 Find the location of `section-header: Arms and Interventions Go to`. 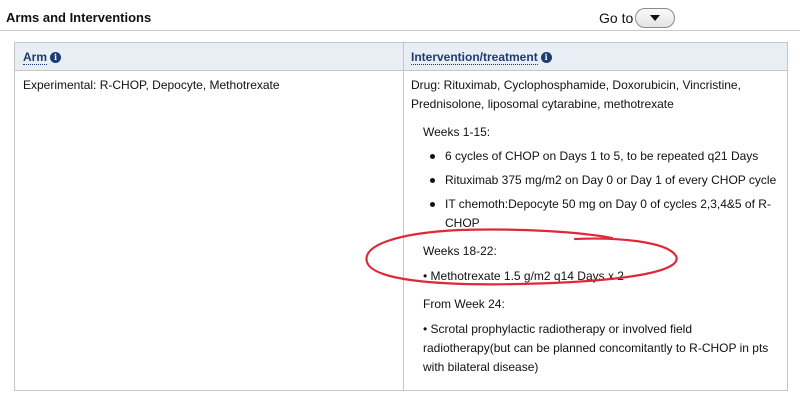

section-header: Arms and Interventions Go to is located at coordinates (400, 15).